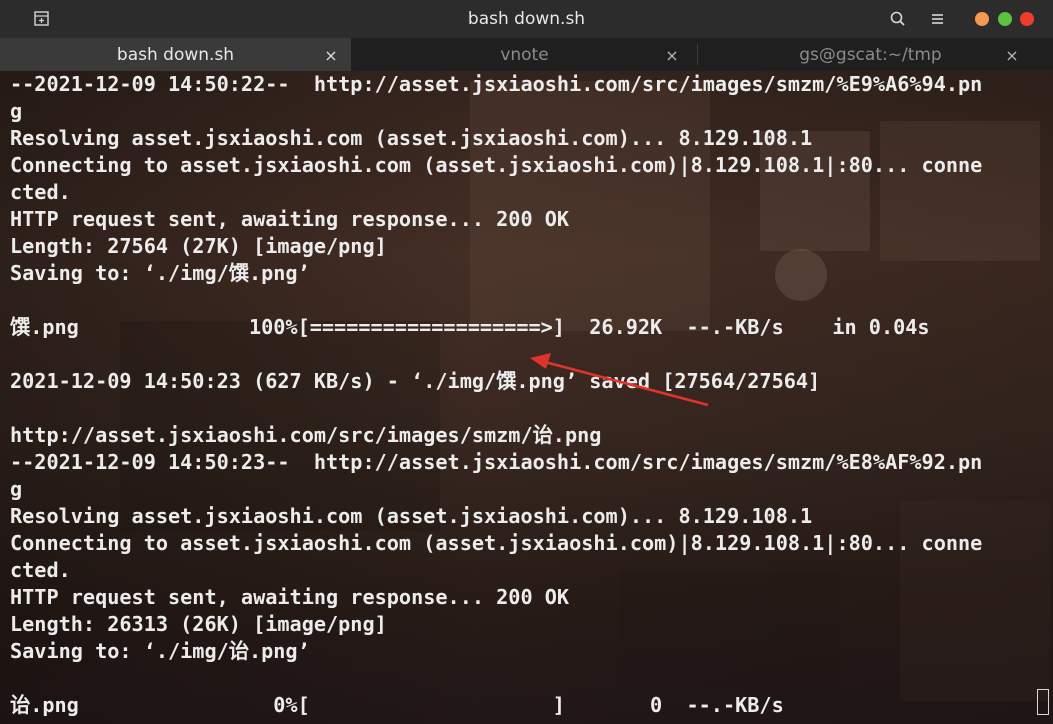 The image size is (1053, 724). I want to click on maximize-button, so click(1005, 19).